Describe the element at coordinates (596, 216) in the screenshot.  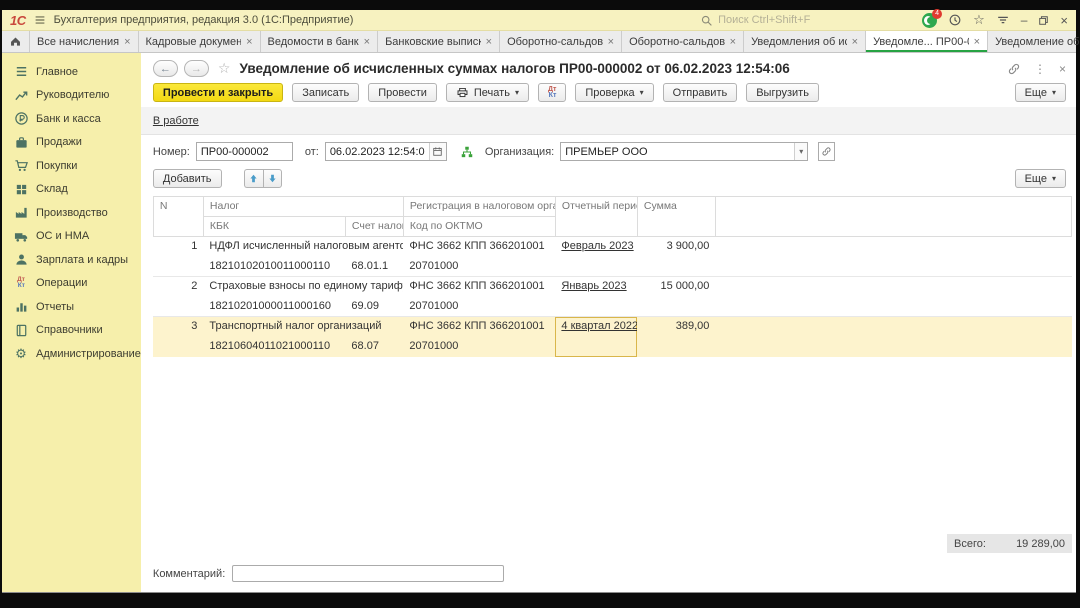
I see `col-header-period: Отчетный период` at that location.